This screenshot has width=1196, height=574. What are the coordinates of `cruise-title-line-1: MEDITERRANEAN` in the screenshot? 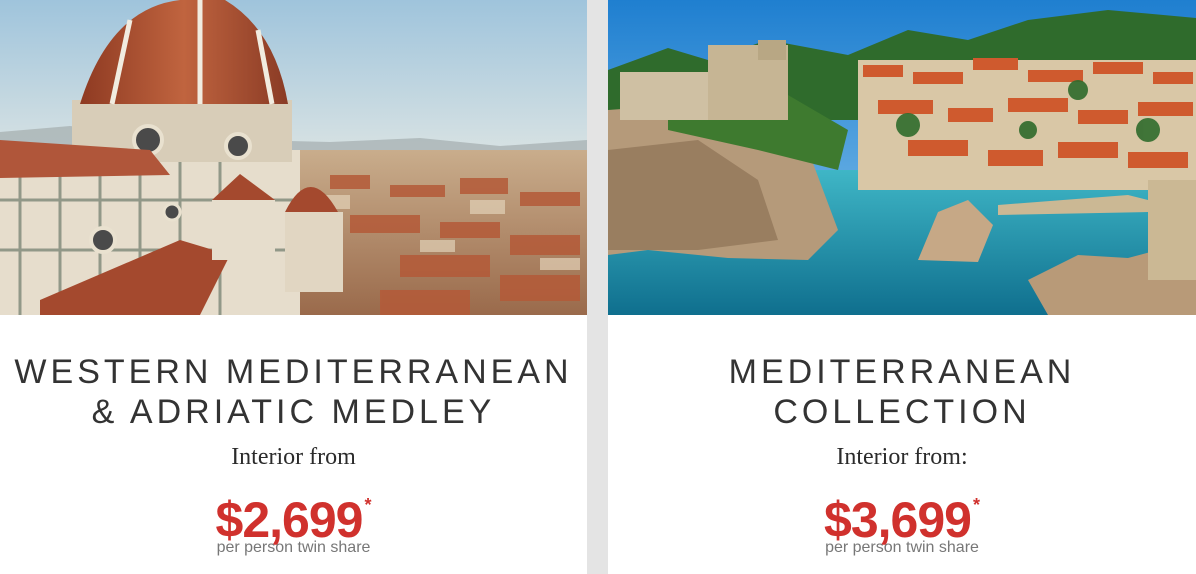 It's located at (902, 372).